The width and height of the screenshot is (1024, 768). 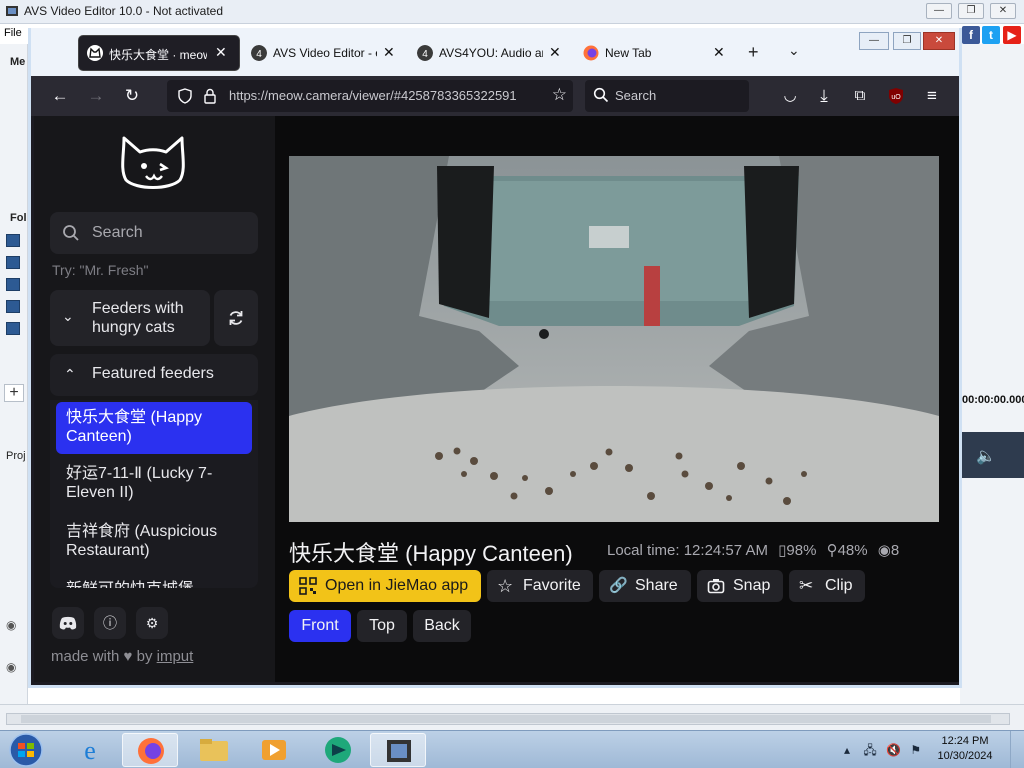 What do you see at coordinates (667, 96) in the screenshot?
I see `search-bar: Search` at bounding box center [667, 96].